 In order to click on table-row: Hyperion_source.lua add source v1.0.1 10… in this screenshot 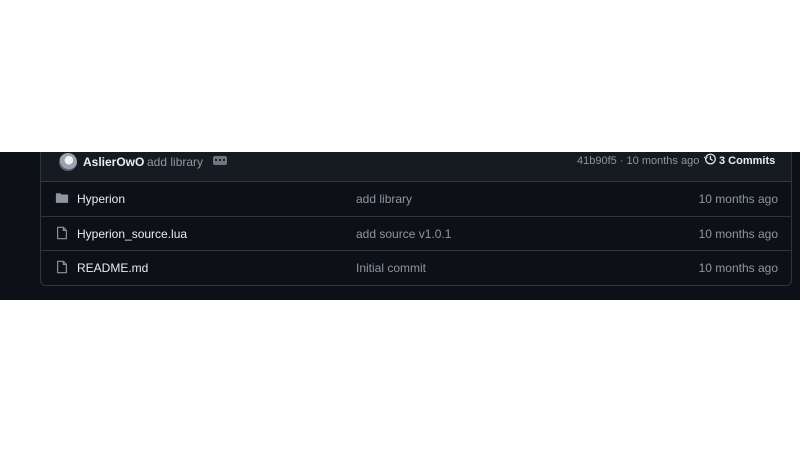, I will do `click(416, 233)`.